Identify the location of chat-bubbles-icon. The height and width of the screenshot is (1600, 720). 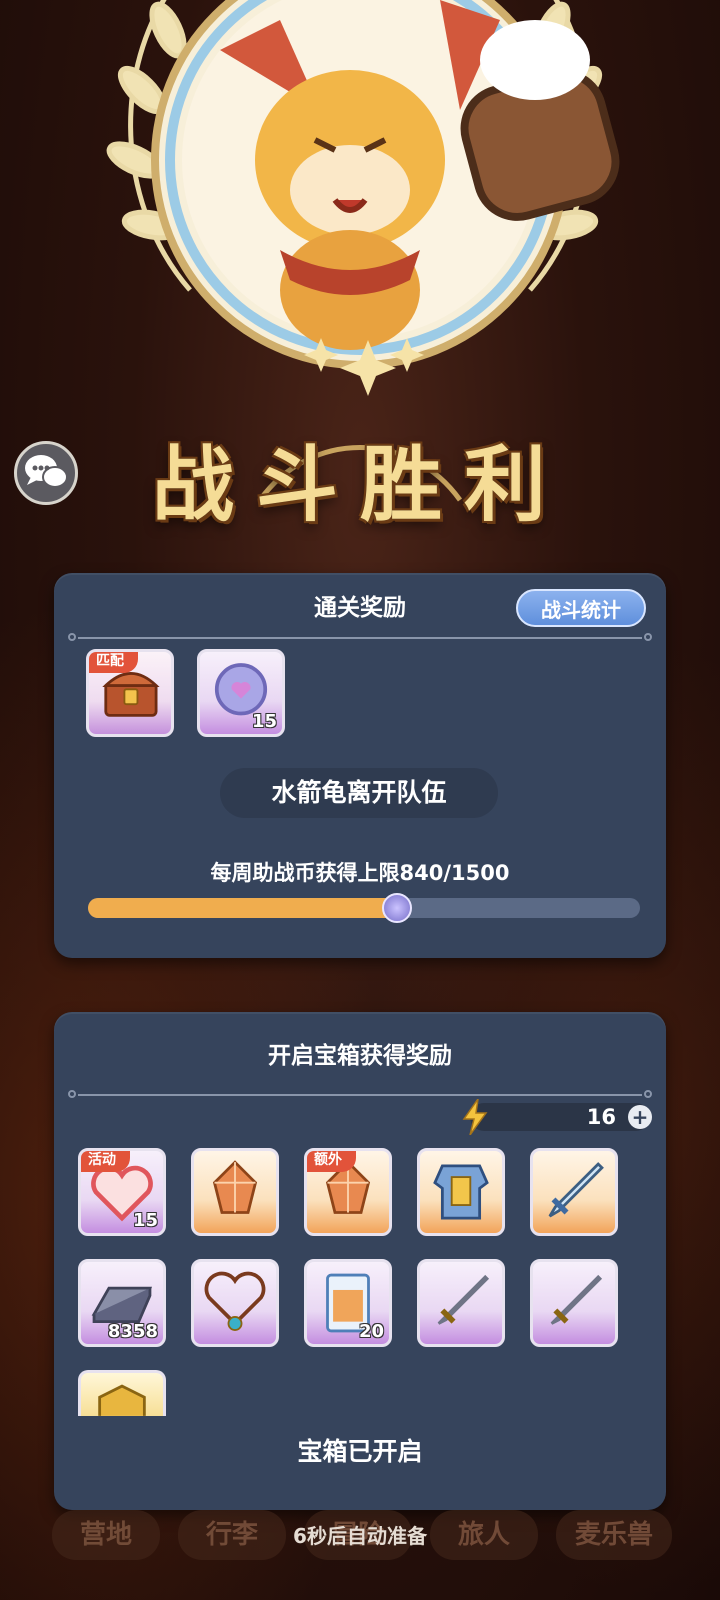
(46, 471).